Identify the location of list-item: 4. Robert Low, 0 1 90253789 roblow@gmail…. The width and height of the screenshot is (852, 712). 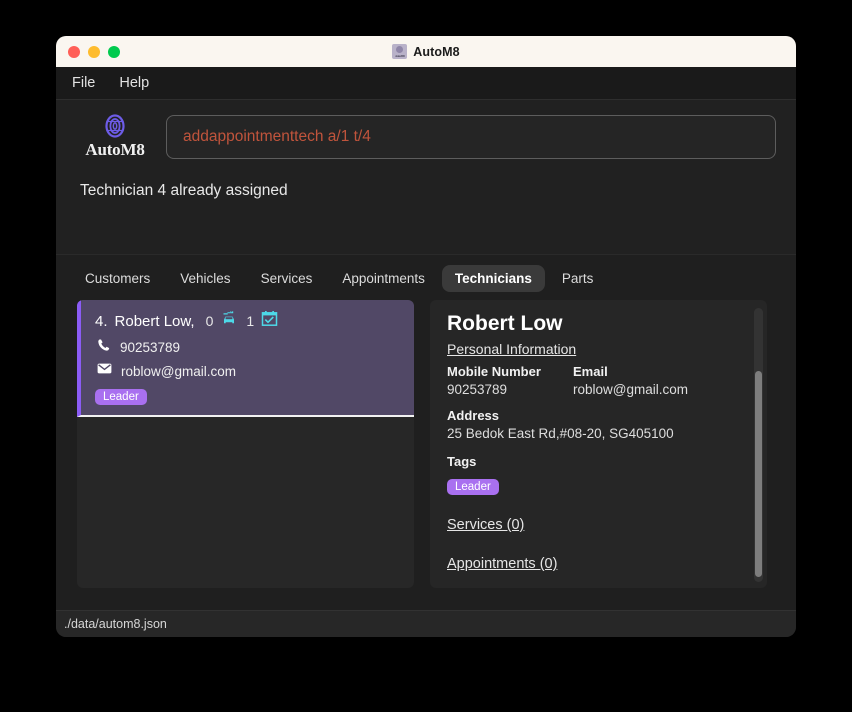
(245, 358).